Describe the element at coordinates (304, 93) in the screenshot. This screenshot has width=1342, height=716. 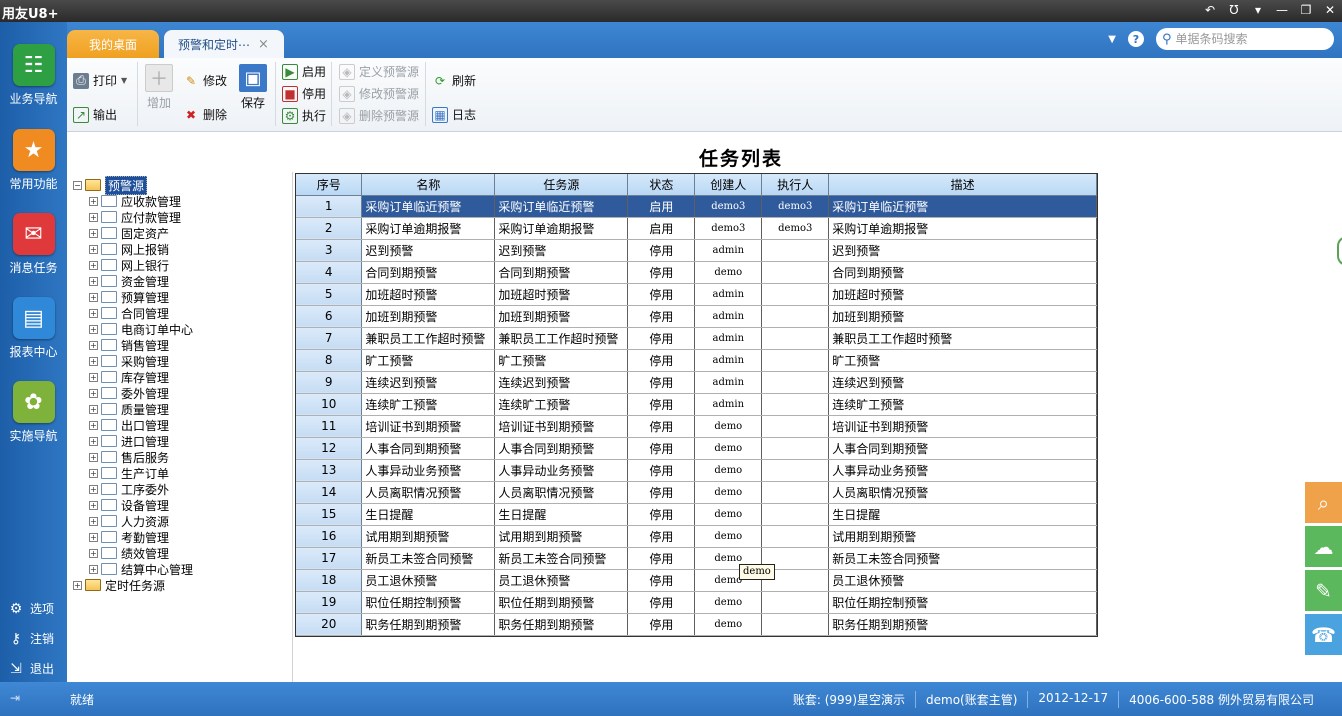
I see `disable-button: ■ 停用` at that location.